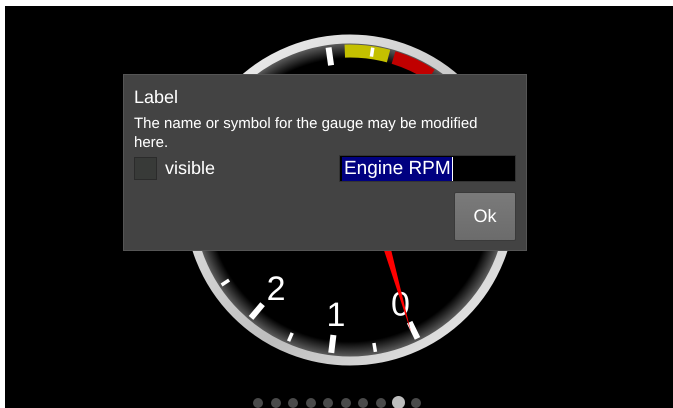  What do you see at coordinates (367, 53) in the screenshot?
I see `caution-zone` at bounding box center [367, 53].